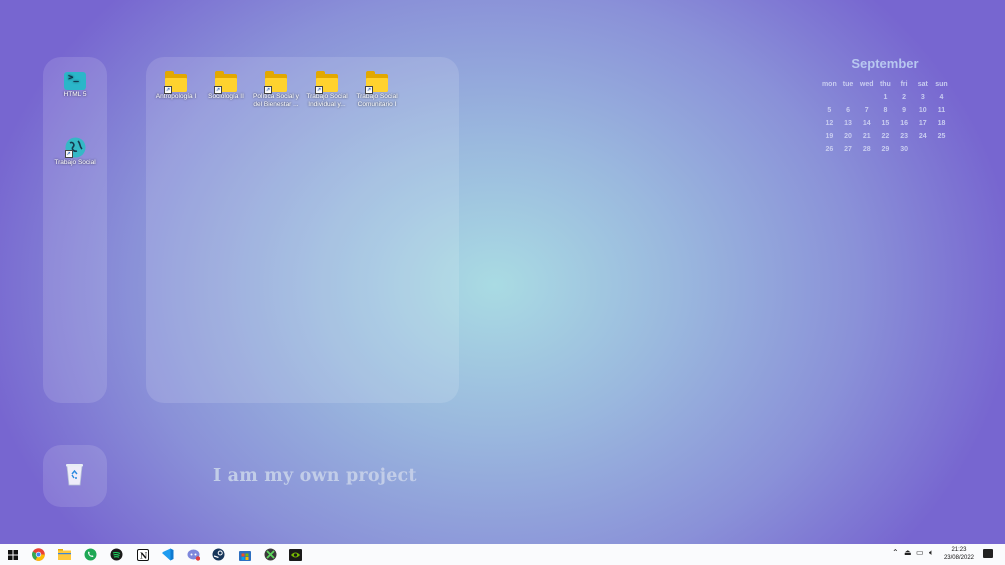 This screenshot has height=565, width=1005. What do you see at coordinates (904, 84) in the screenshot?
I see `calendar-weekday: fri` at bounding box center [904, 84].